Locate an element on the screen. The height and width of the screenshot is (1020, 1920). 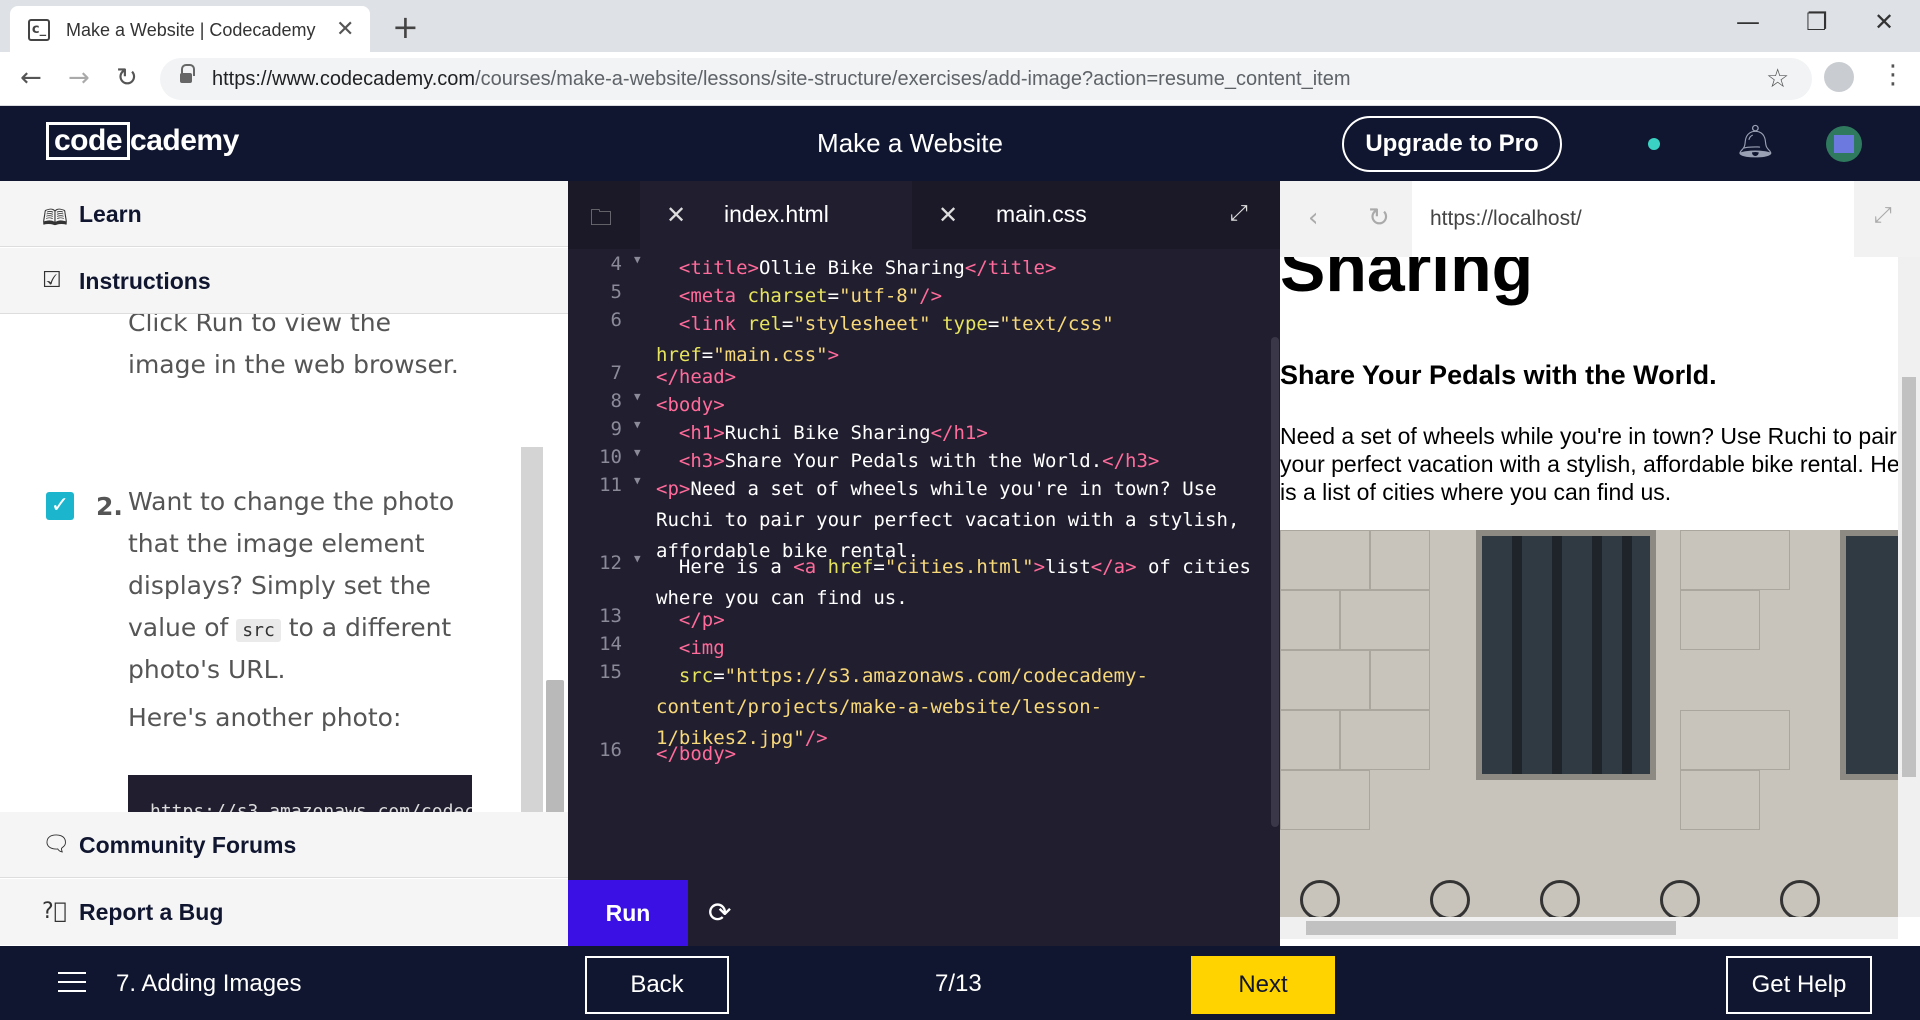
next-button: Next is located at coordinates (1263, 985).